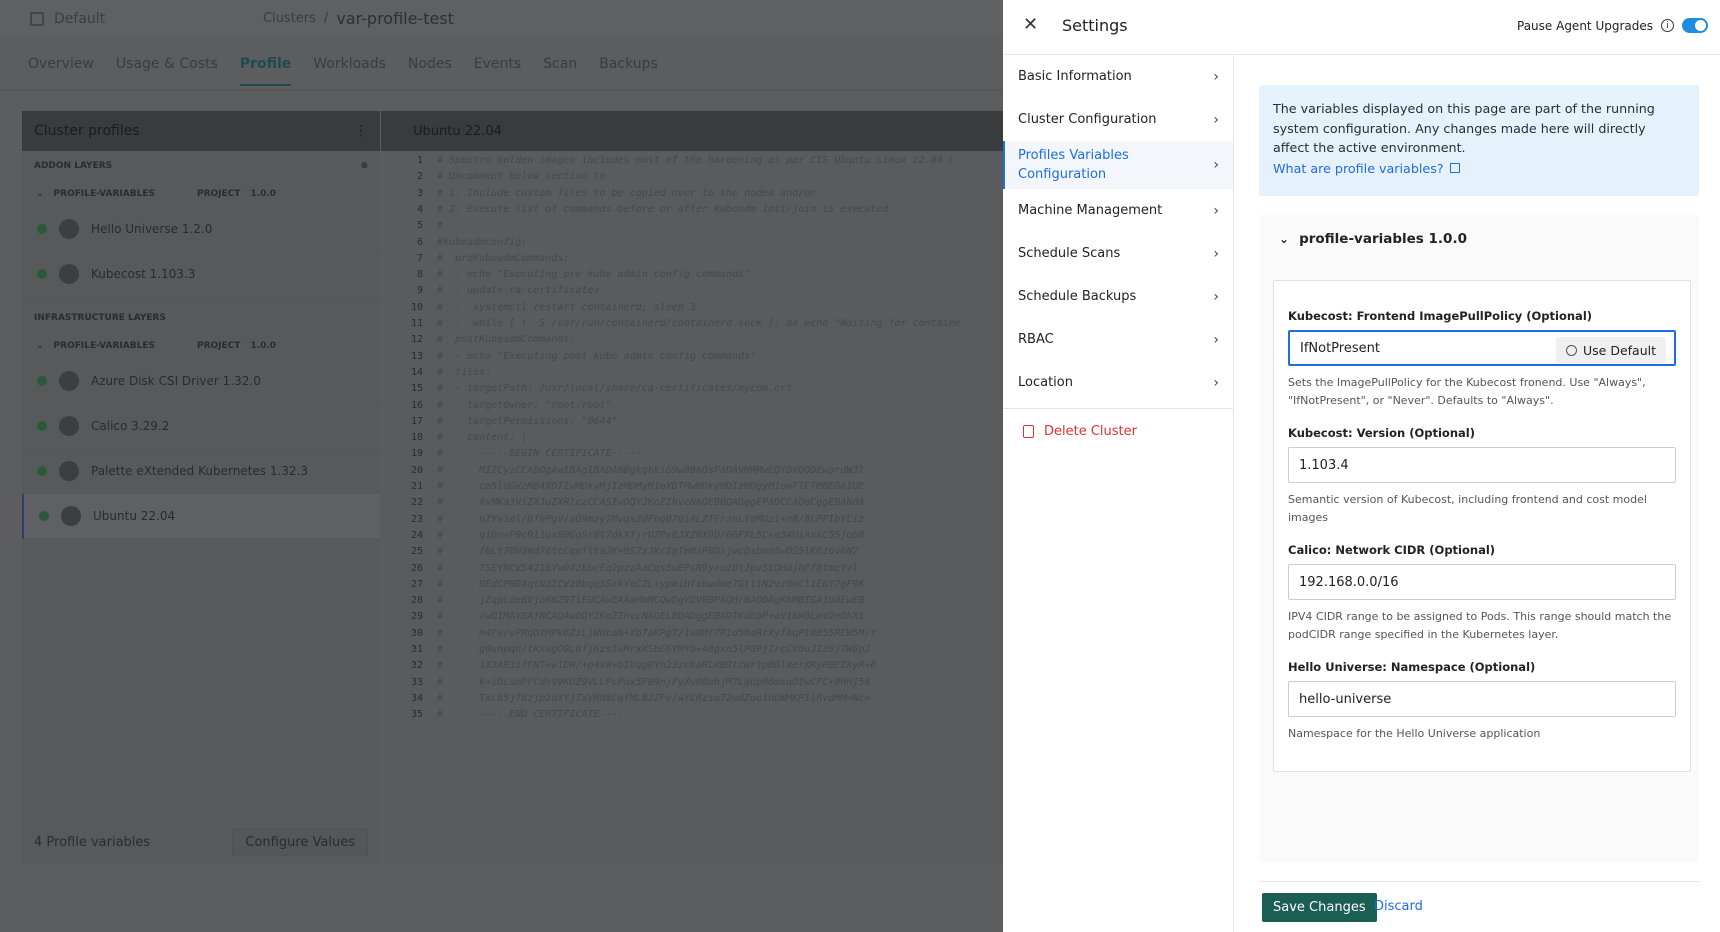 The width and height of the screenshot is (1720, 932). What do you see at coordinates (61, 71) in the screenshot?
I see `tab-overview: Overview` at bounding box center [61, 71].